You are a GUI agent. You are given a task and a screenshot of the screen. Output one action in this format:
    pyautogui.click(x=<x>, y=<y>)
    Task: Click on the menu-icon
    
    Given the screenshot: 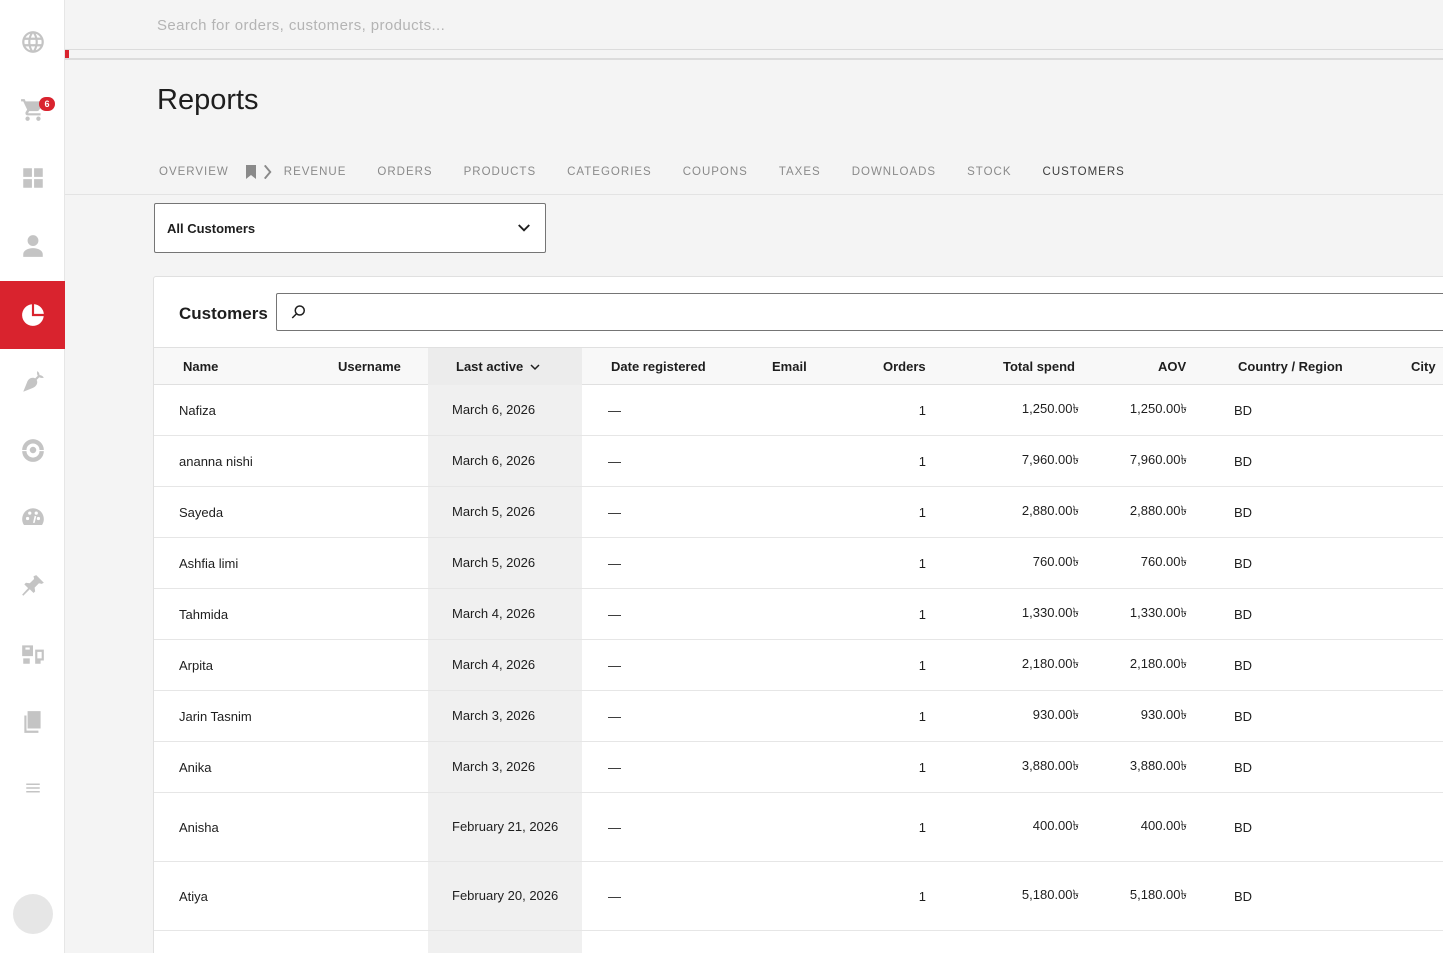 What is the action you would take?
    pyautogui.click(x=32, y=788)
    